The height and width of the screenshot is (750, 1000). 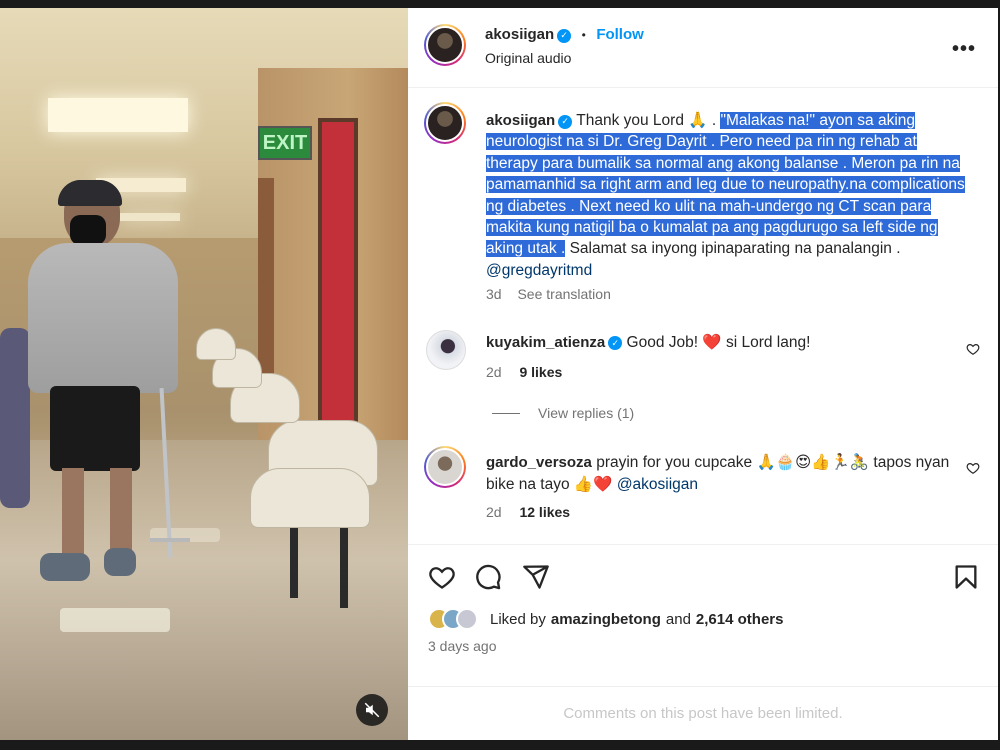 What do you see at coordinates (678, 619) in the screenshot?
I see `liked-by-and: and` at bounding box center [678, 619].